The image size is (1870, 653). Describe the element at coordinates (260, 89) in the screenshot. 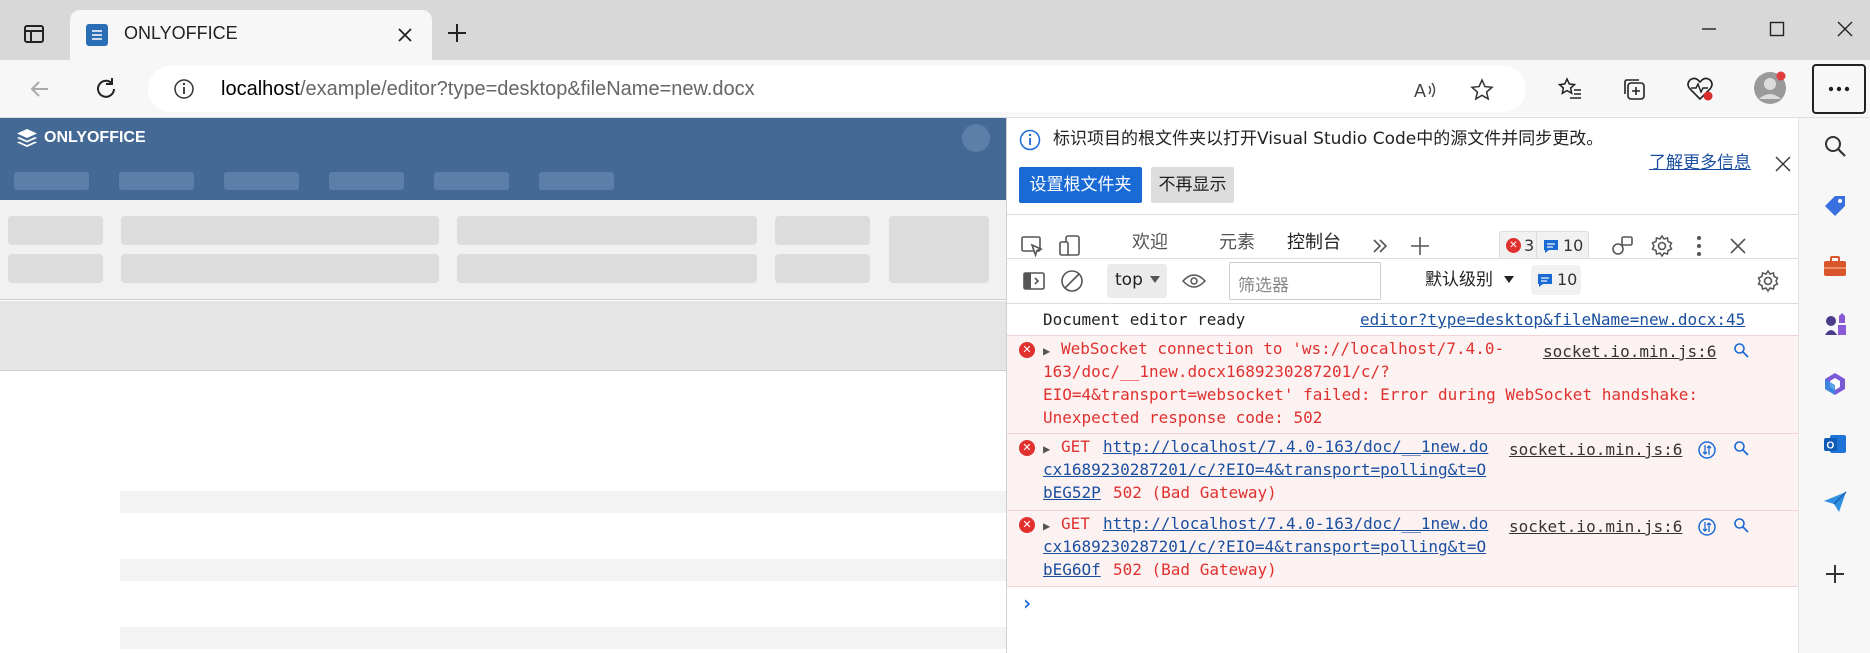

I see `url-host: localhost` at that location.